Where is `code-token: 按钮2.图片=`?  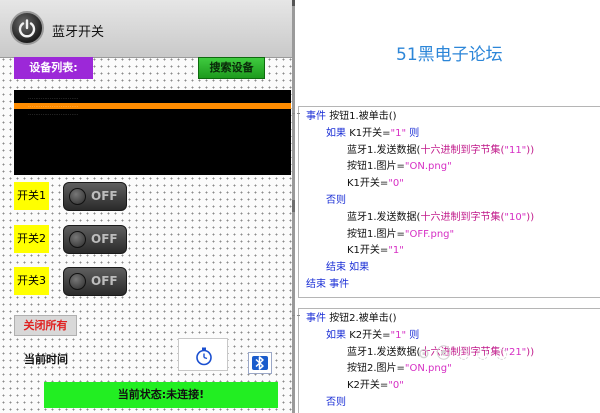
code-token: 按钮2.图片= is located at coordinates (376, 369).